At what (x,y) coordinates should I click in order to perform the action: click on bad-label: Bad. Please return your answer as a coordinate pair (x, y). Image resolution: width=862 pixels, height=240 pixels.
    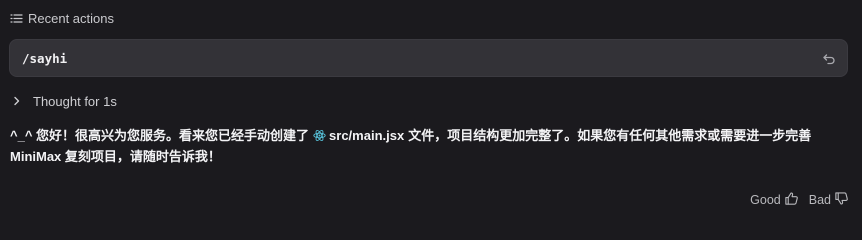
    Looking at the image, I should click on (819, 200).